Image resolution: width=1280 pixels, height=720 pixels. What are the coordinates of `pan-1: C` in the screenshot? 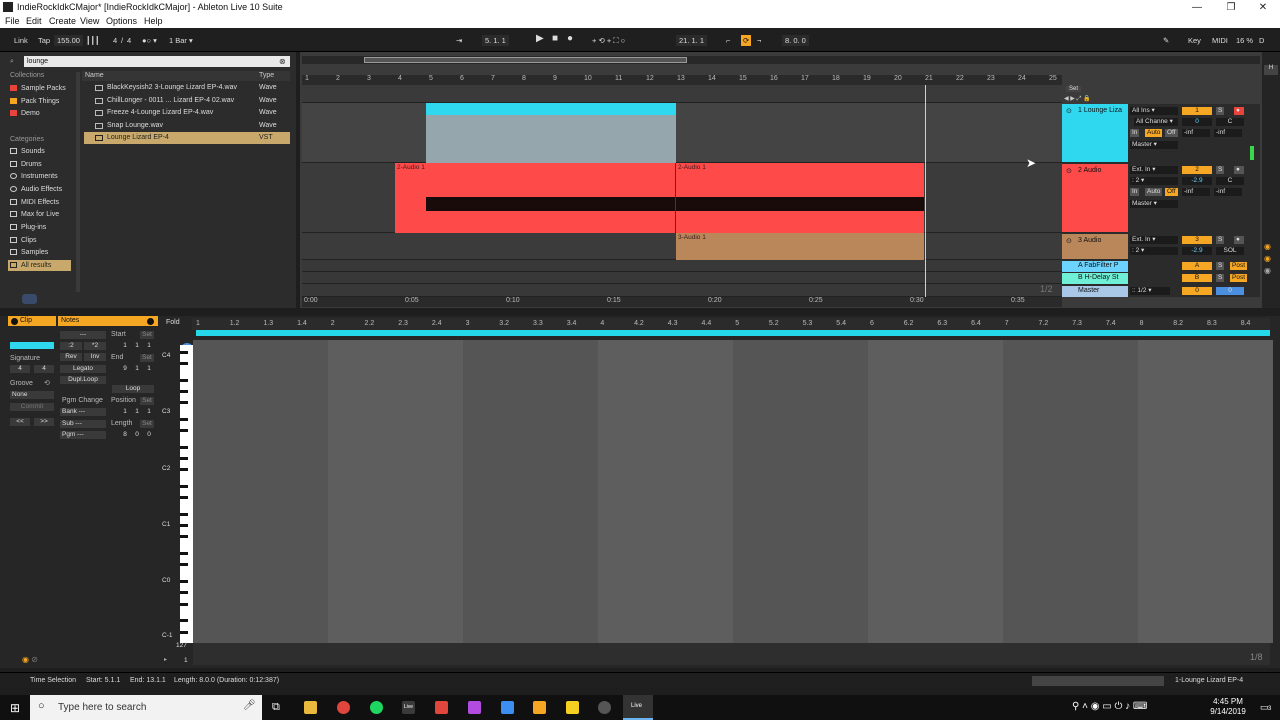 It's located at (1230, 122).